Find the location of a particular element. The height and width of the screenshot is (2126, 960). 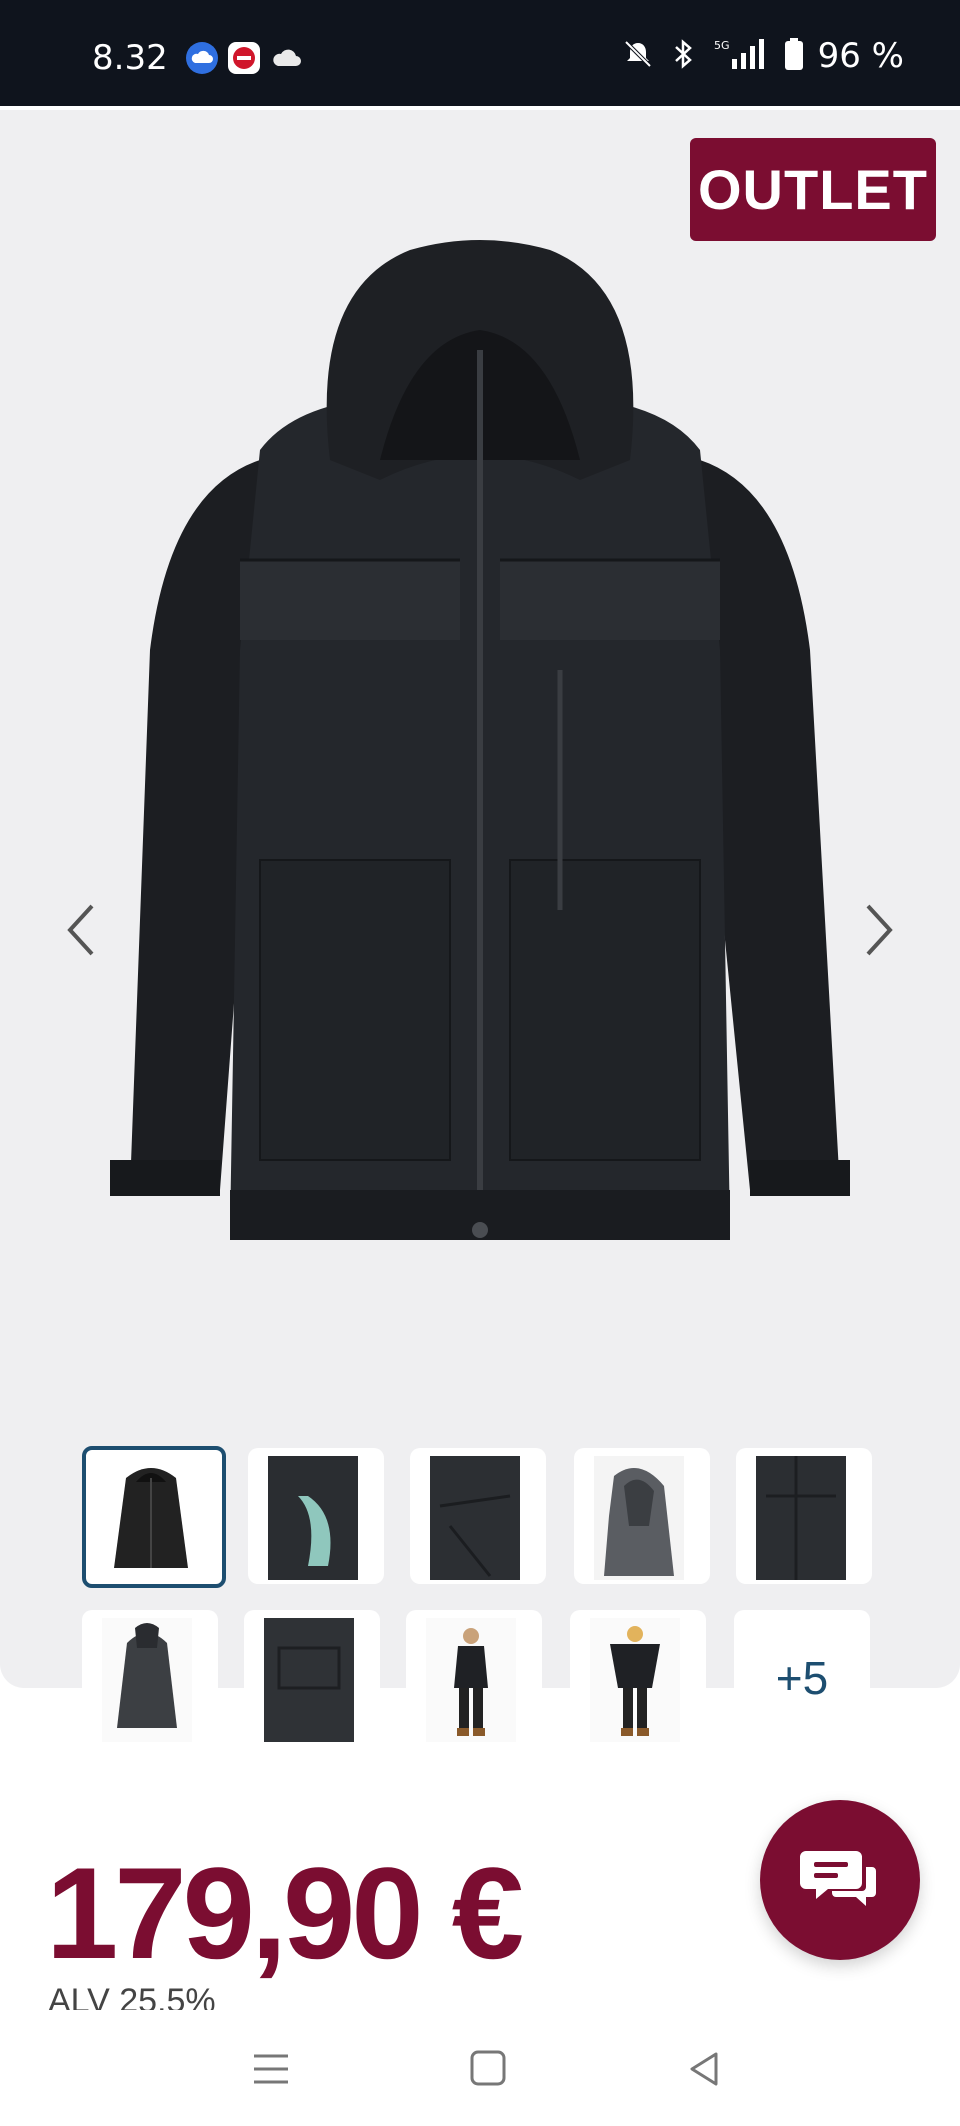

menu-lines-icon is located at coordinates (271, 2069).